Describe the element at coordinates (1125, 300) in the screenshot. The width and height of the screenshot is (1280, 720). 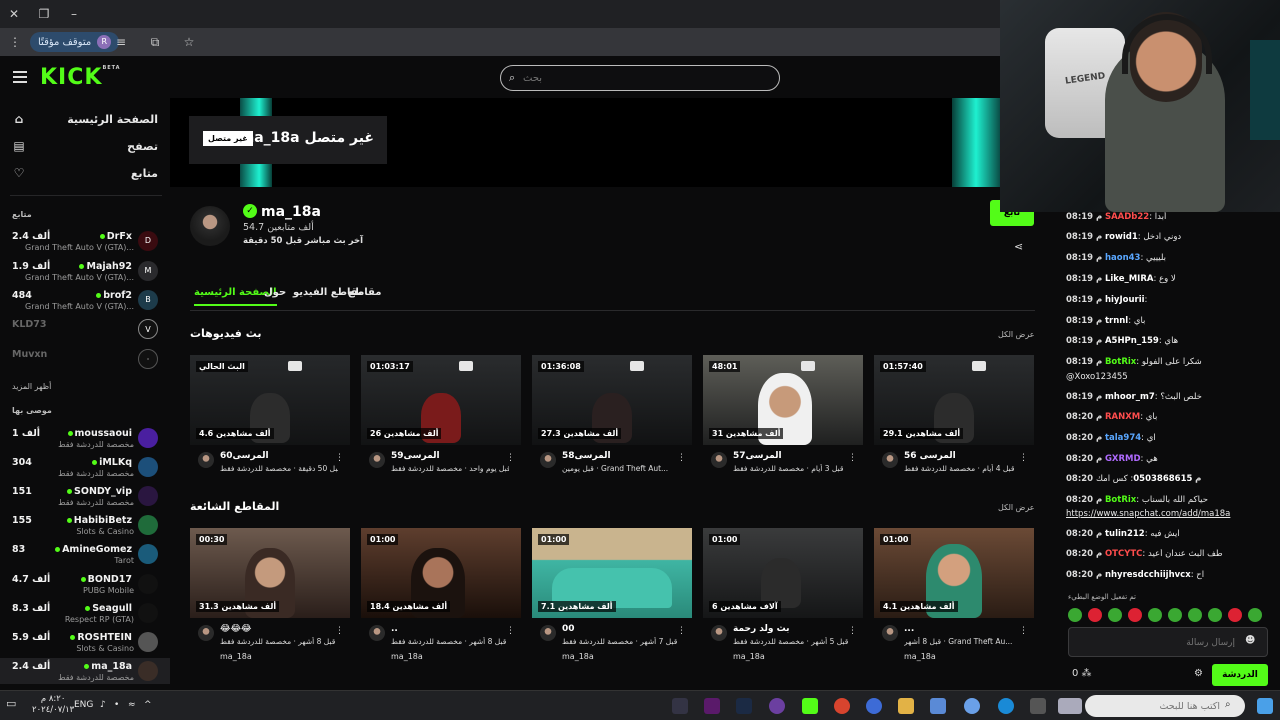
I see `chat-username: hiyJourii` at that location.